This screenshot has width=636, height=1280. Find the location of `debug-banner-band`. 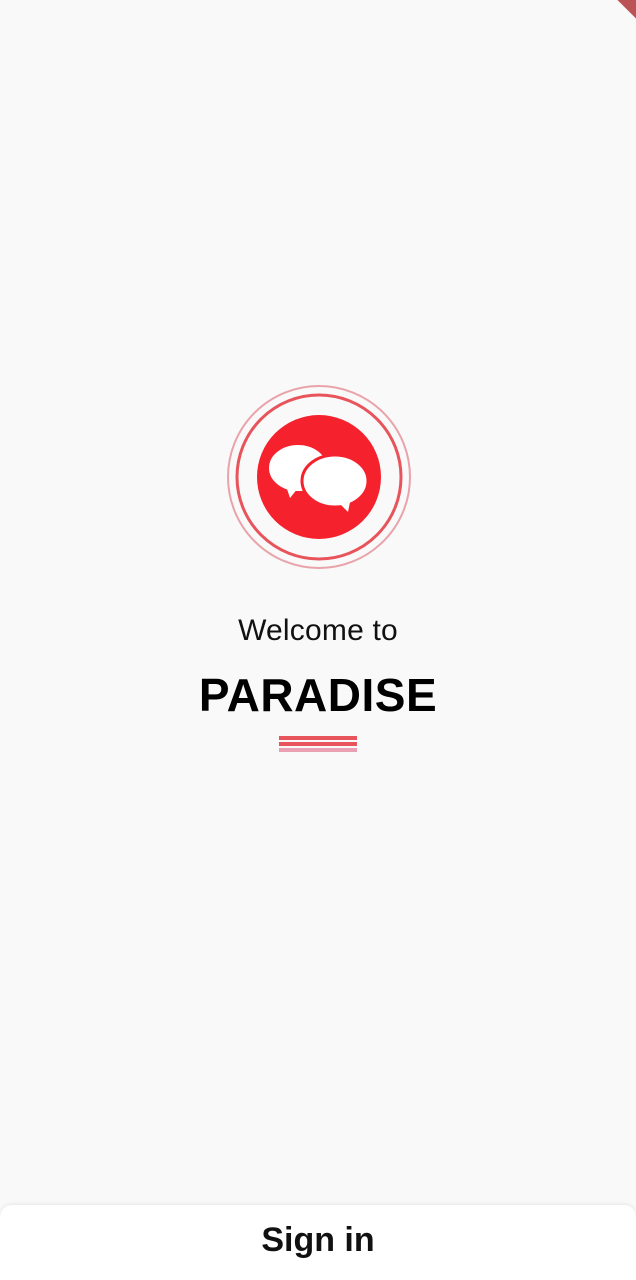

debug-banner-band is located at coordinates (617, 18).